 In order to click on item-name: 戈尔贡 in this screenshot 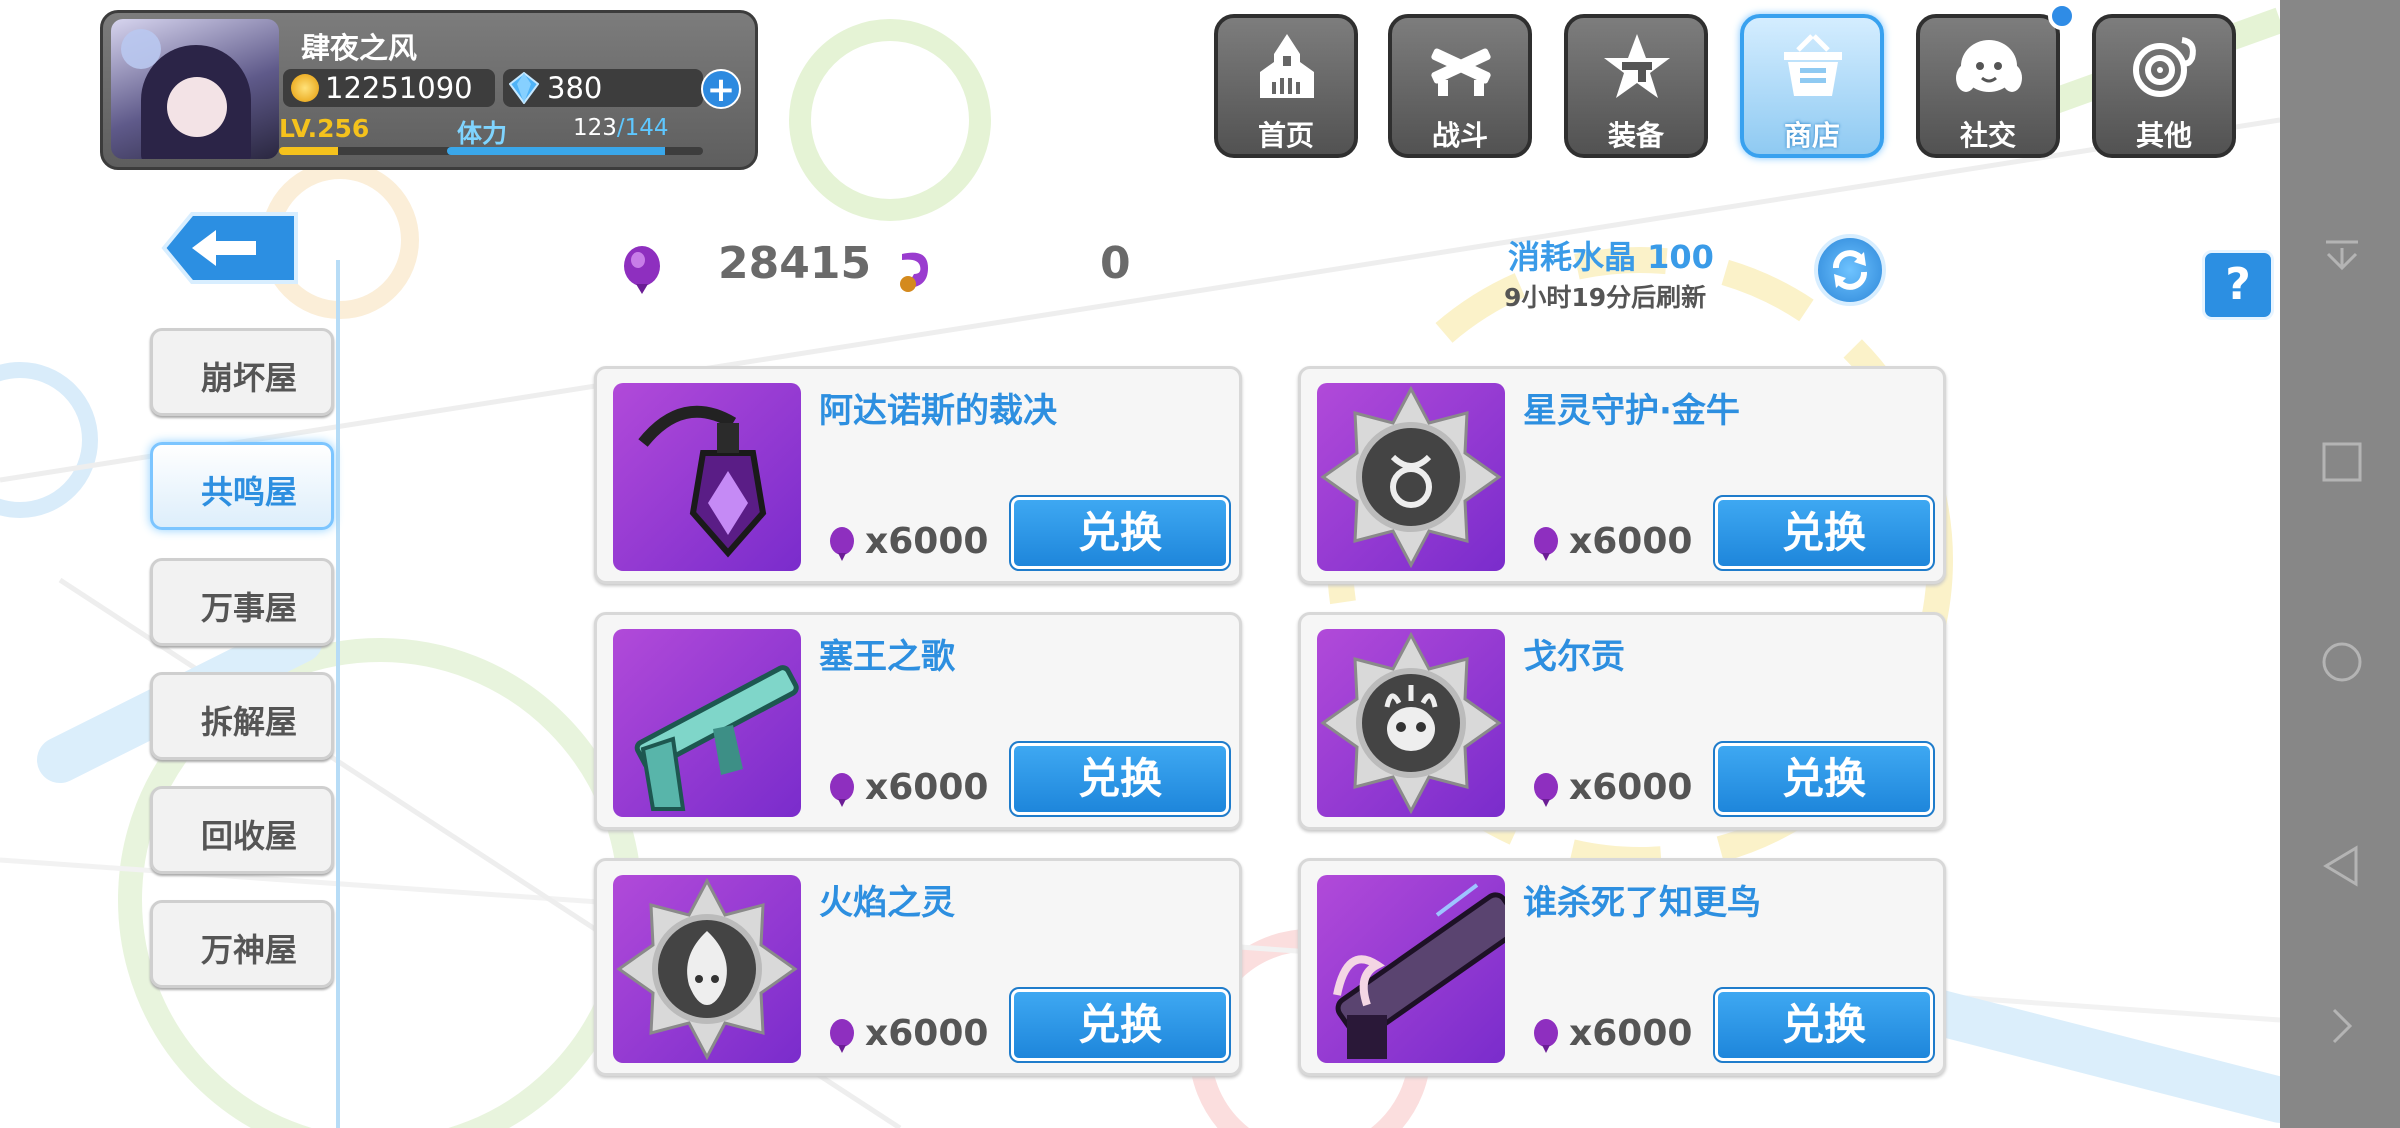, I will do `click(1574, 657)`.